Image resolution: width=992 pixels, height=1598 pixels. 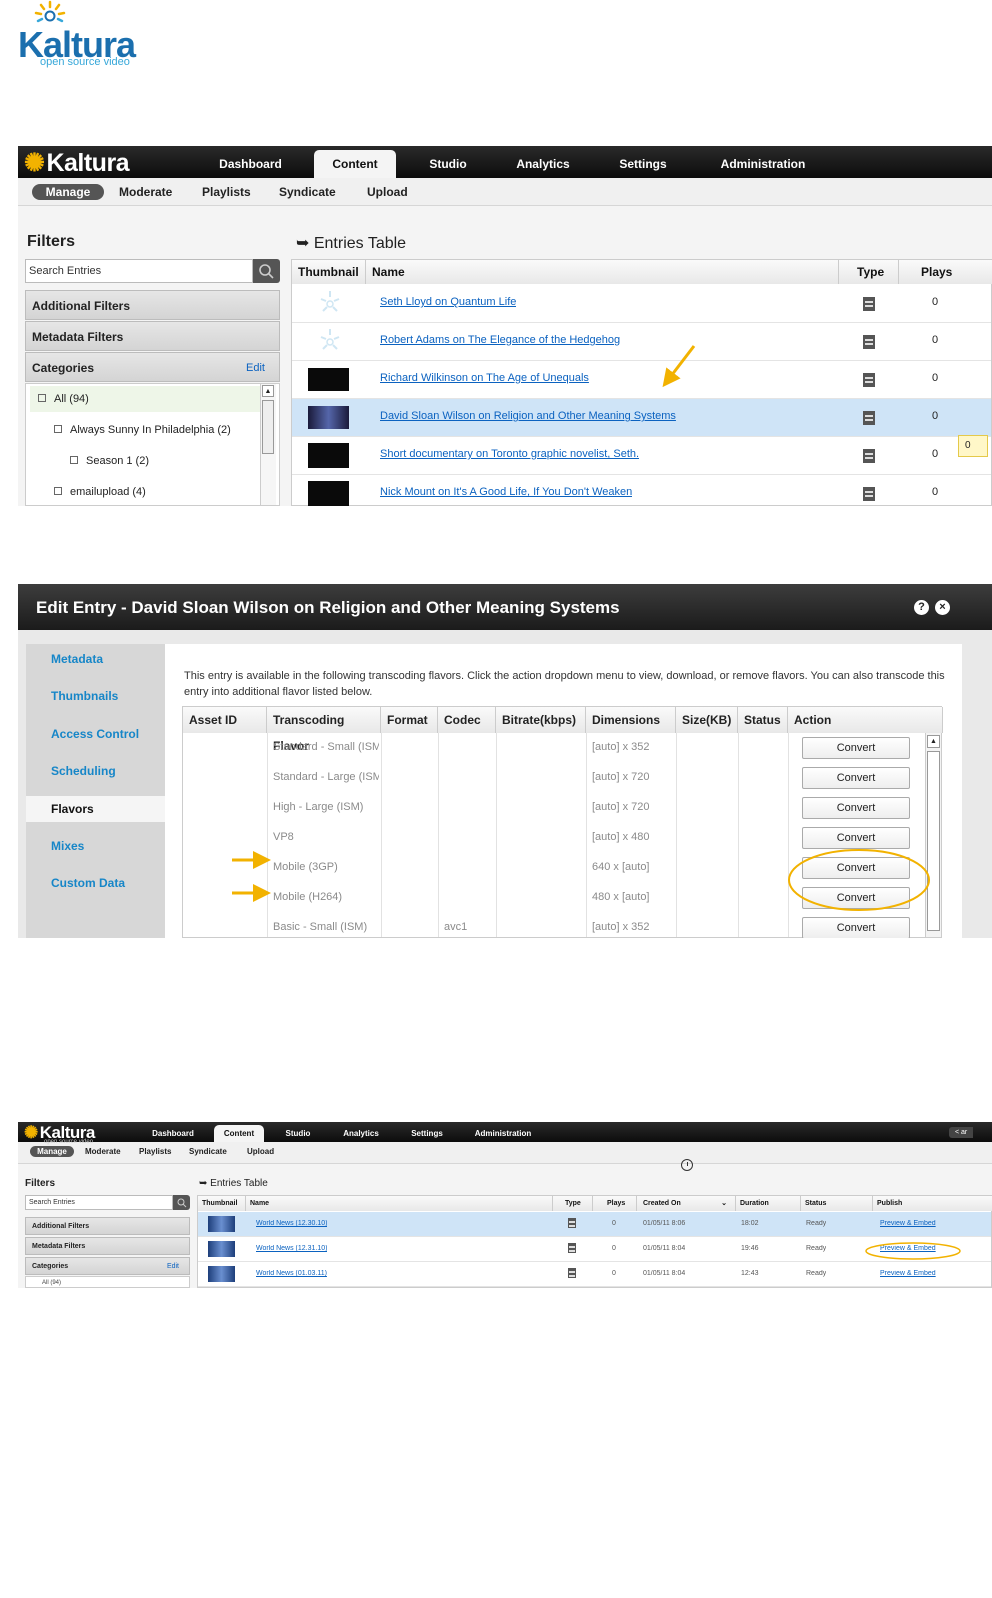 I want to click on col-dimensions: Dimensions, so click(x=631, y=720).